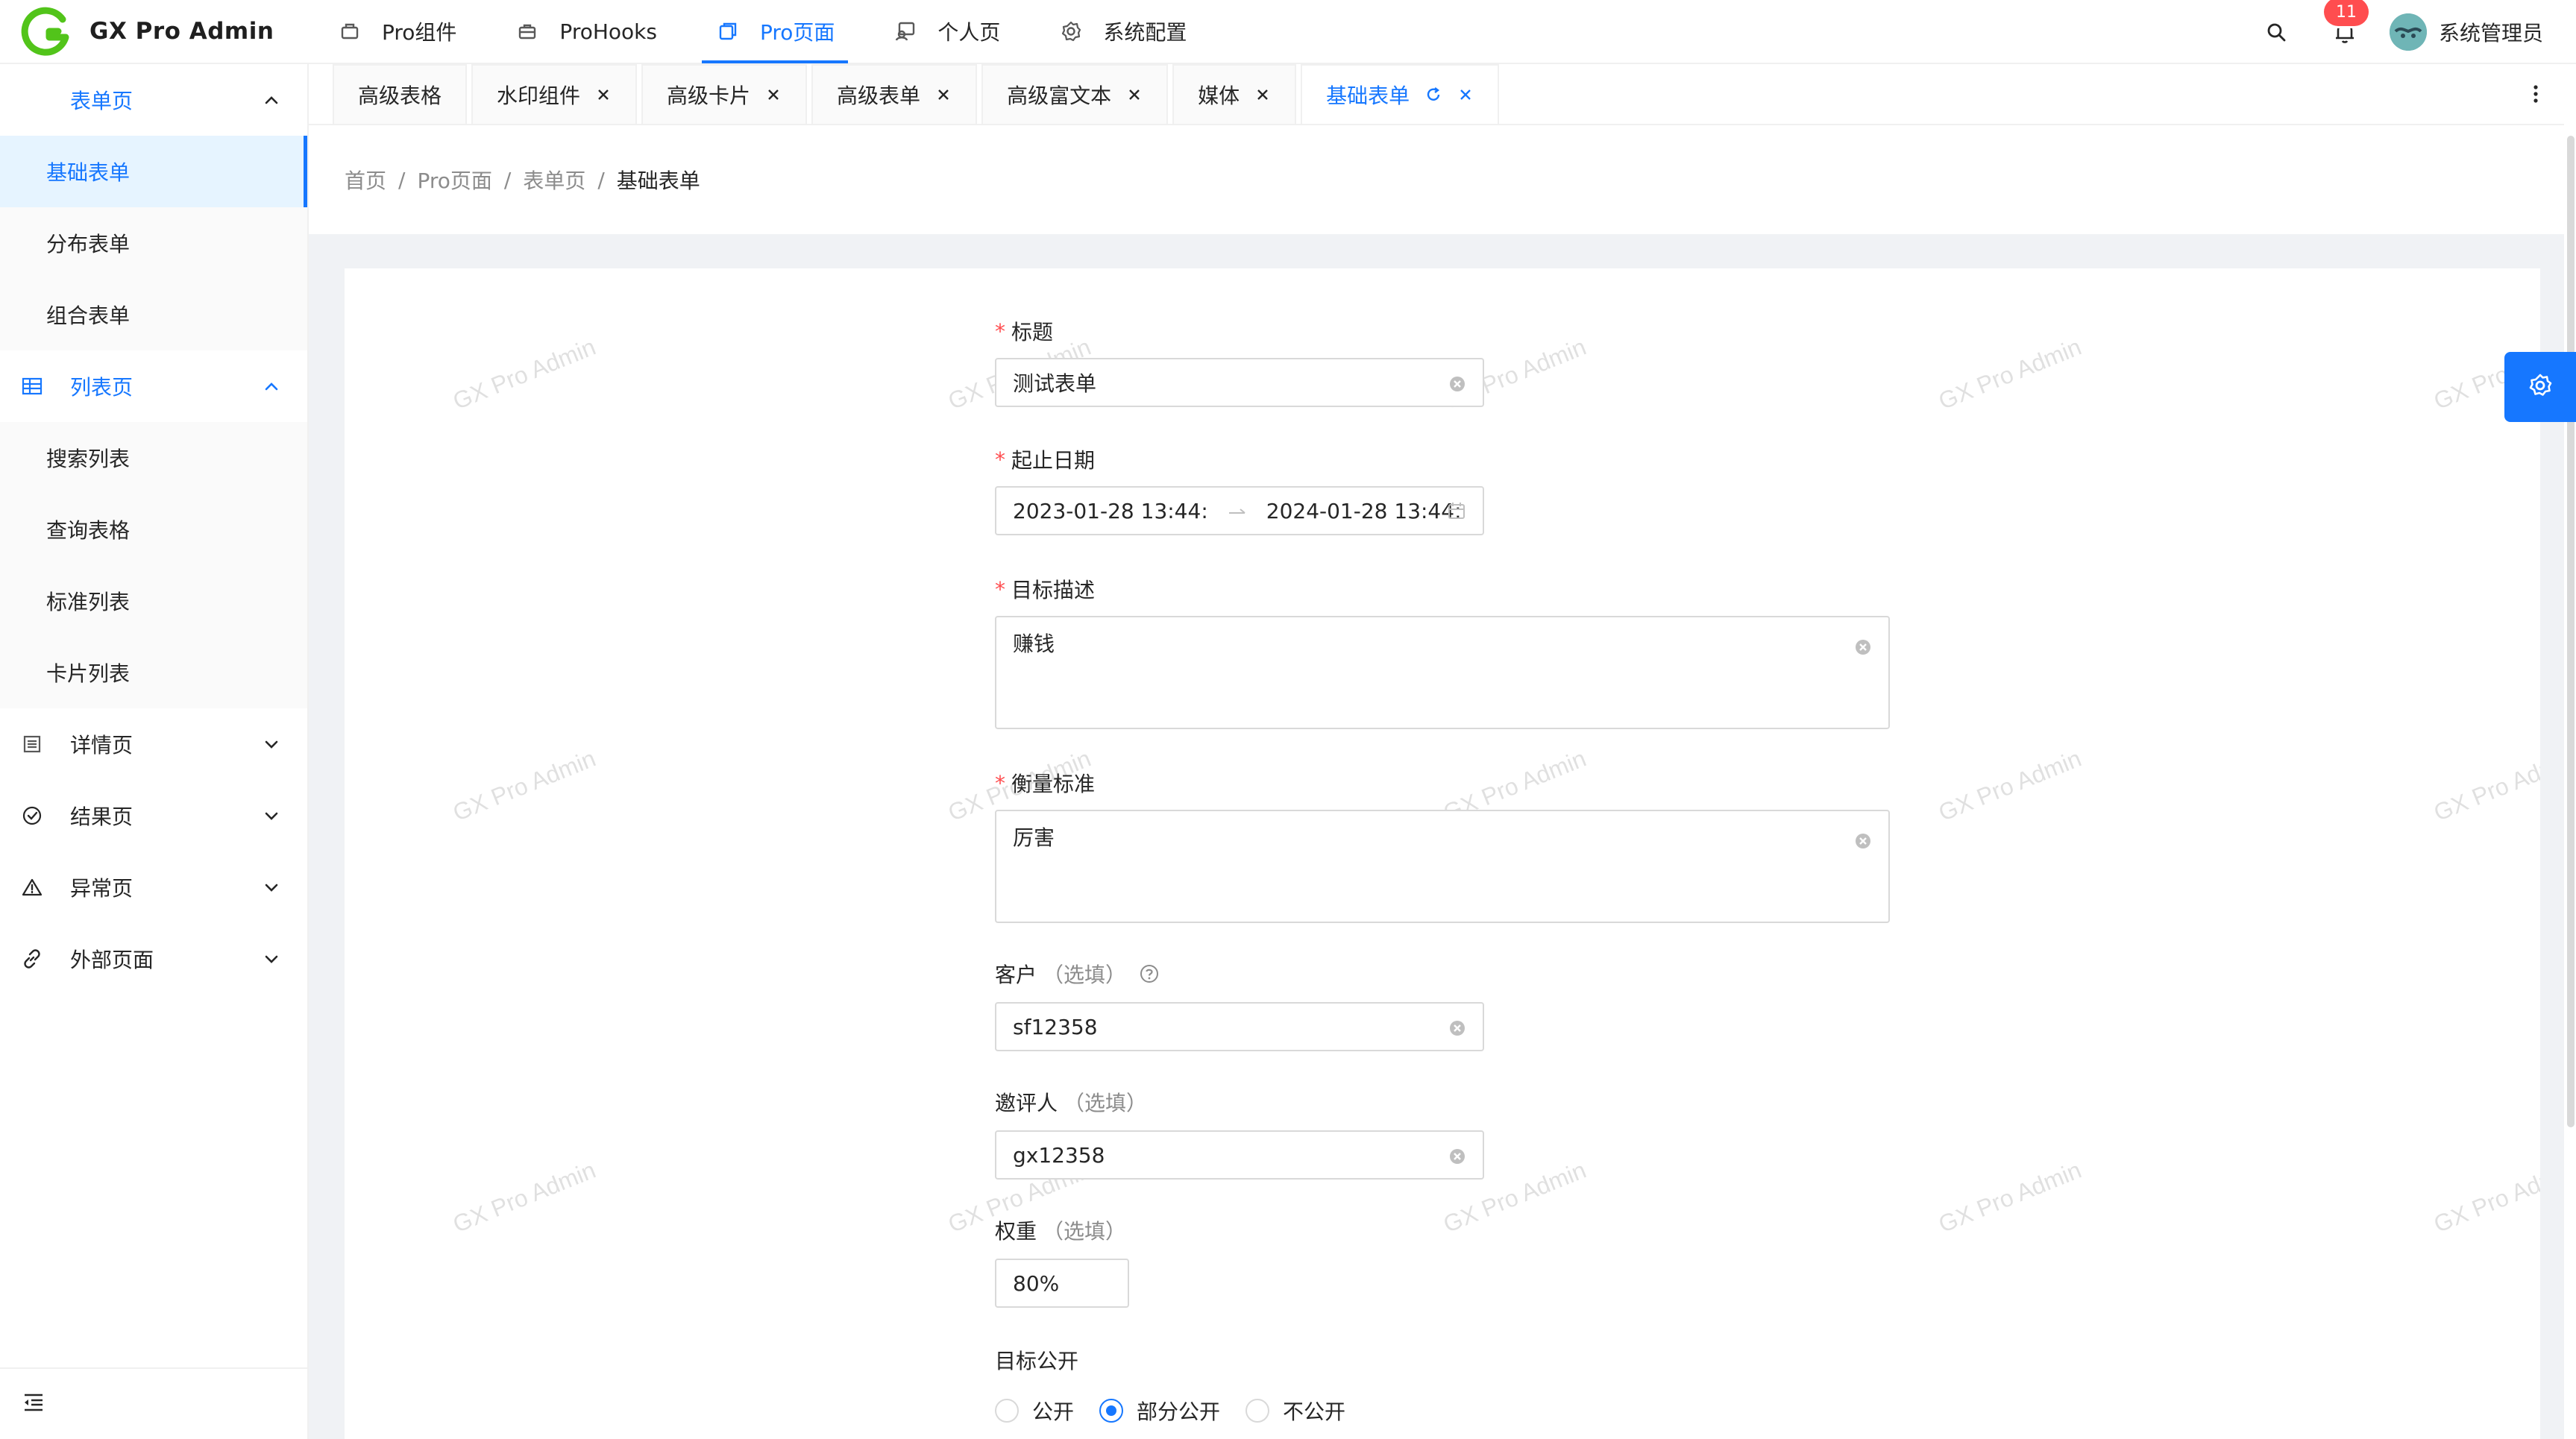 The height and width of the screenshot is (1439, 2576). Describe the element at coordinates (1024, 331) in the screenshot. I see `form-item-title: * 标题` at that location.